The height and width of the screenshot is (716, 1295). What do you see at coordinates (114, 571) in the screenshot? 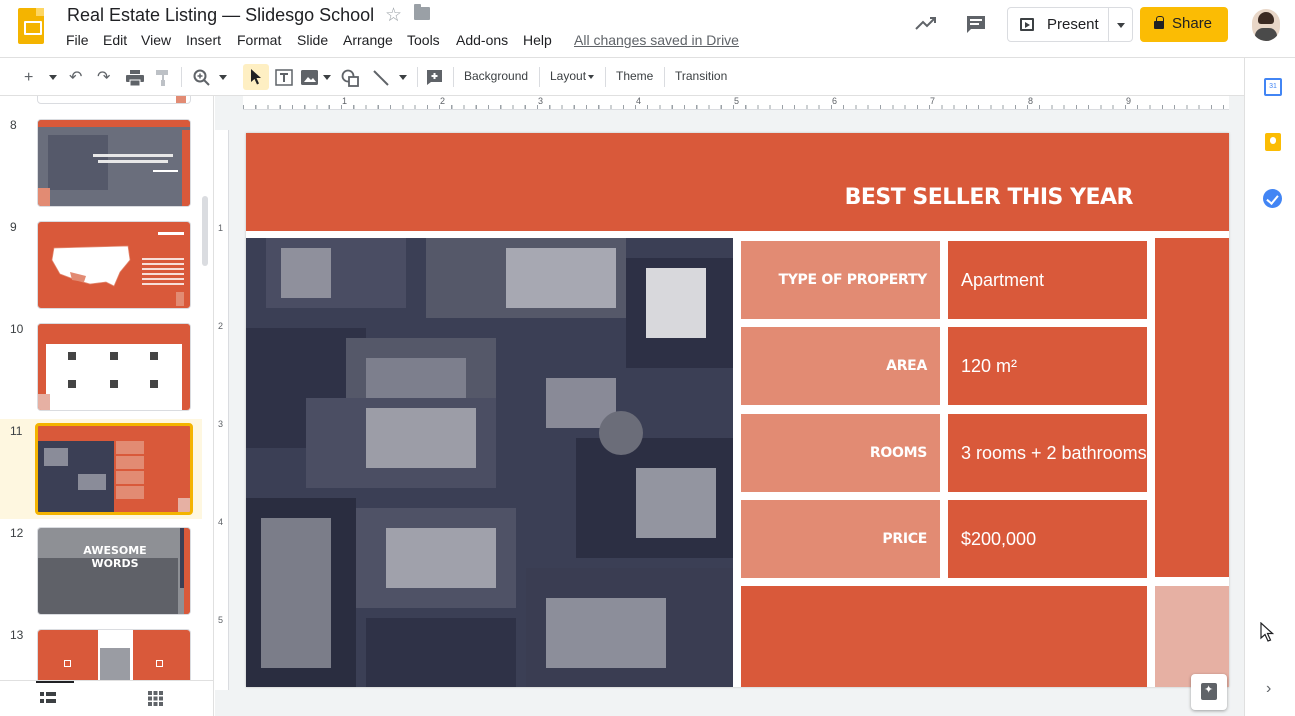
I see `slide-thumbnail-12: AWESOME WORDS` at bounding box center [114, 571].